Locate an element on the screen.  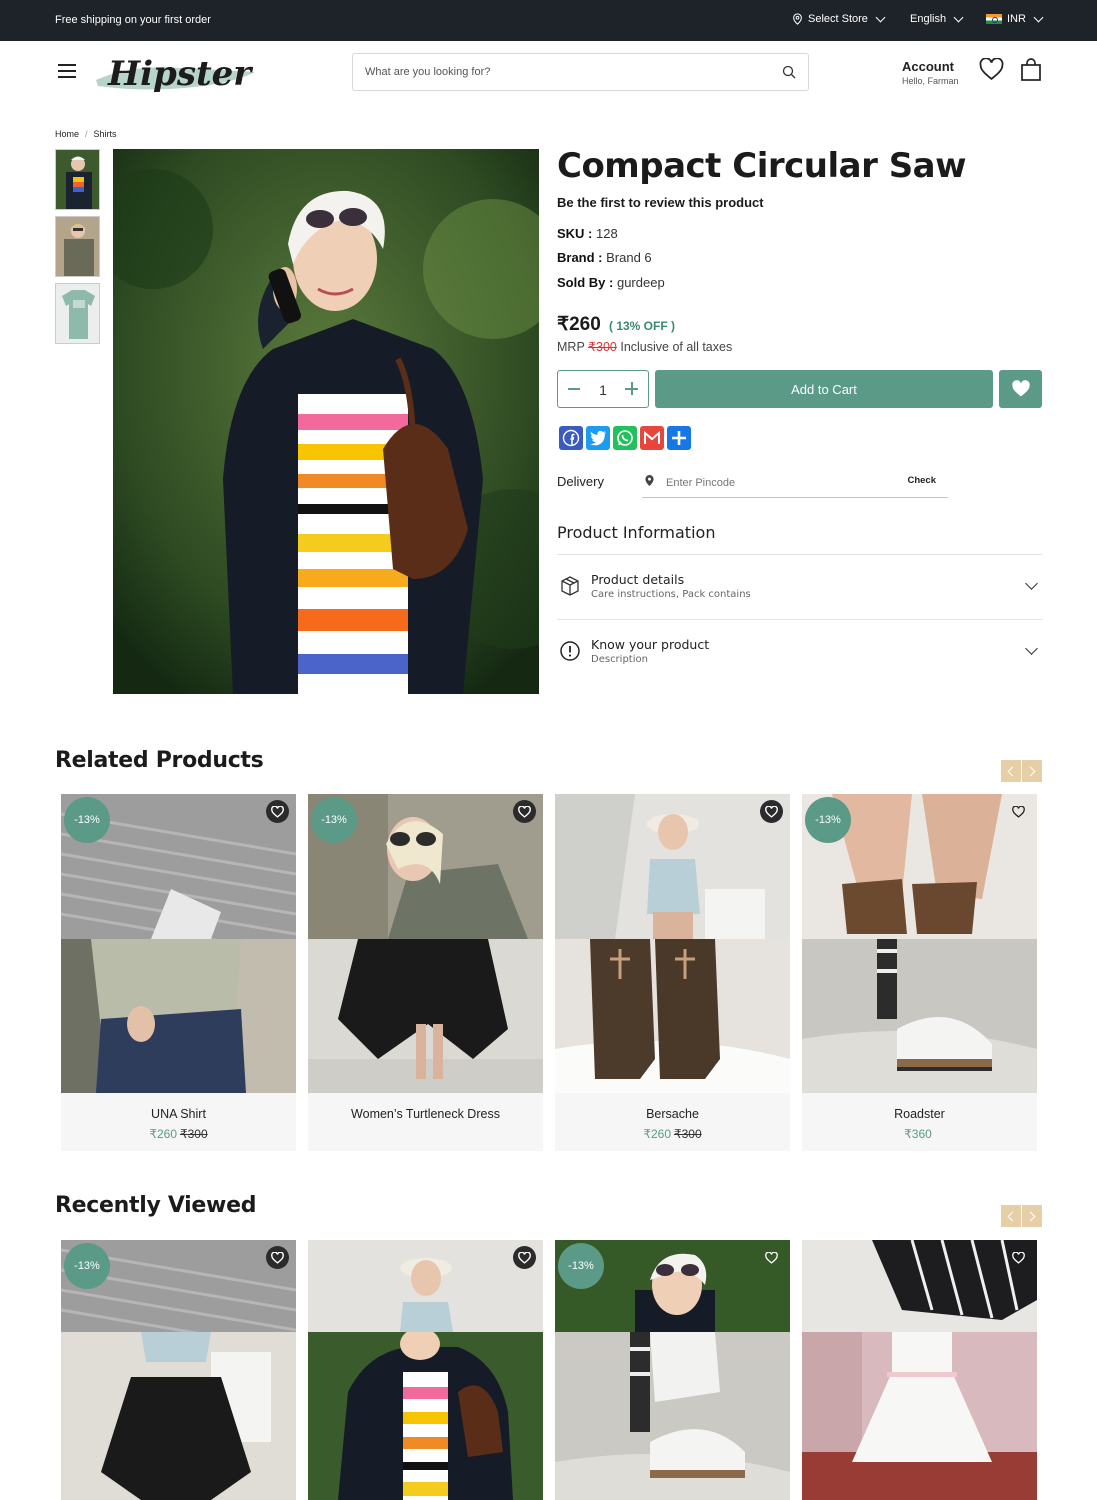
add-to-cart-button: Add to Cart is located at coordinates (824, 389).